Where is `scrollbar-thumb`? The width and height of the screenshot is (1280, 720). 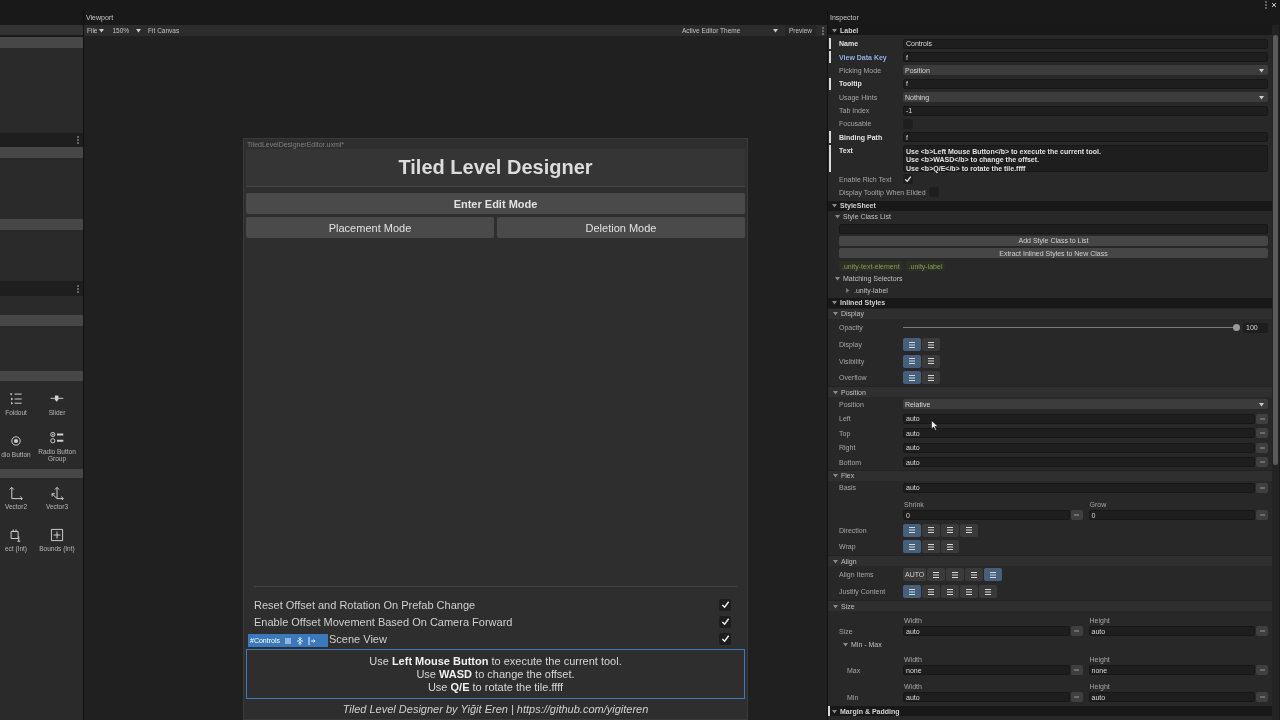
scrollbar-thumb is located at coordinates (1275, 250).